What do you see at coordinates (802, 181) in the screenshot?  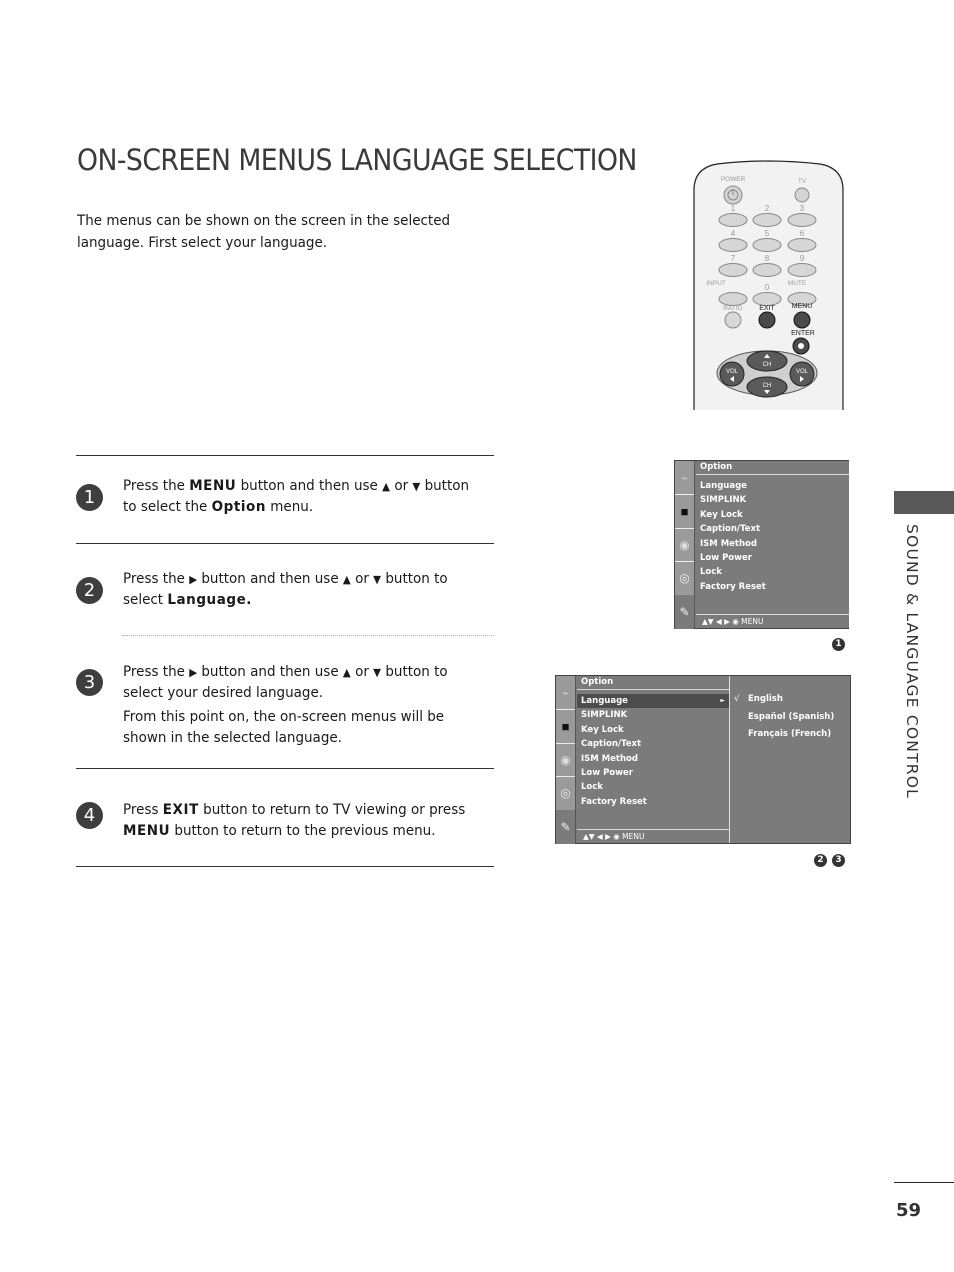 I see `tv-label: TV` at bounding box center [802, 181].